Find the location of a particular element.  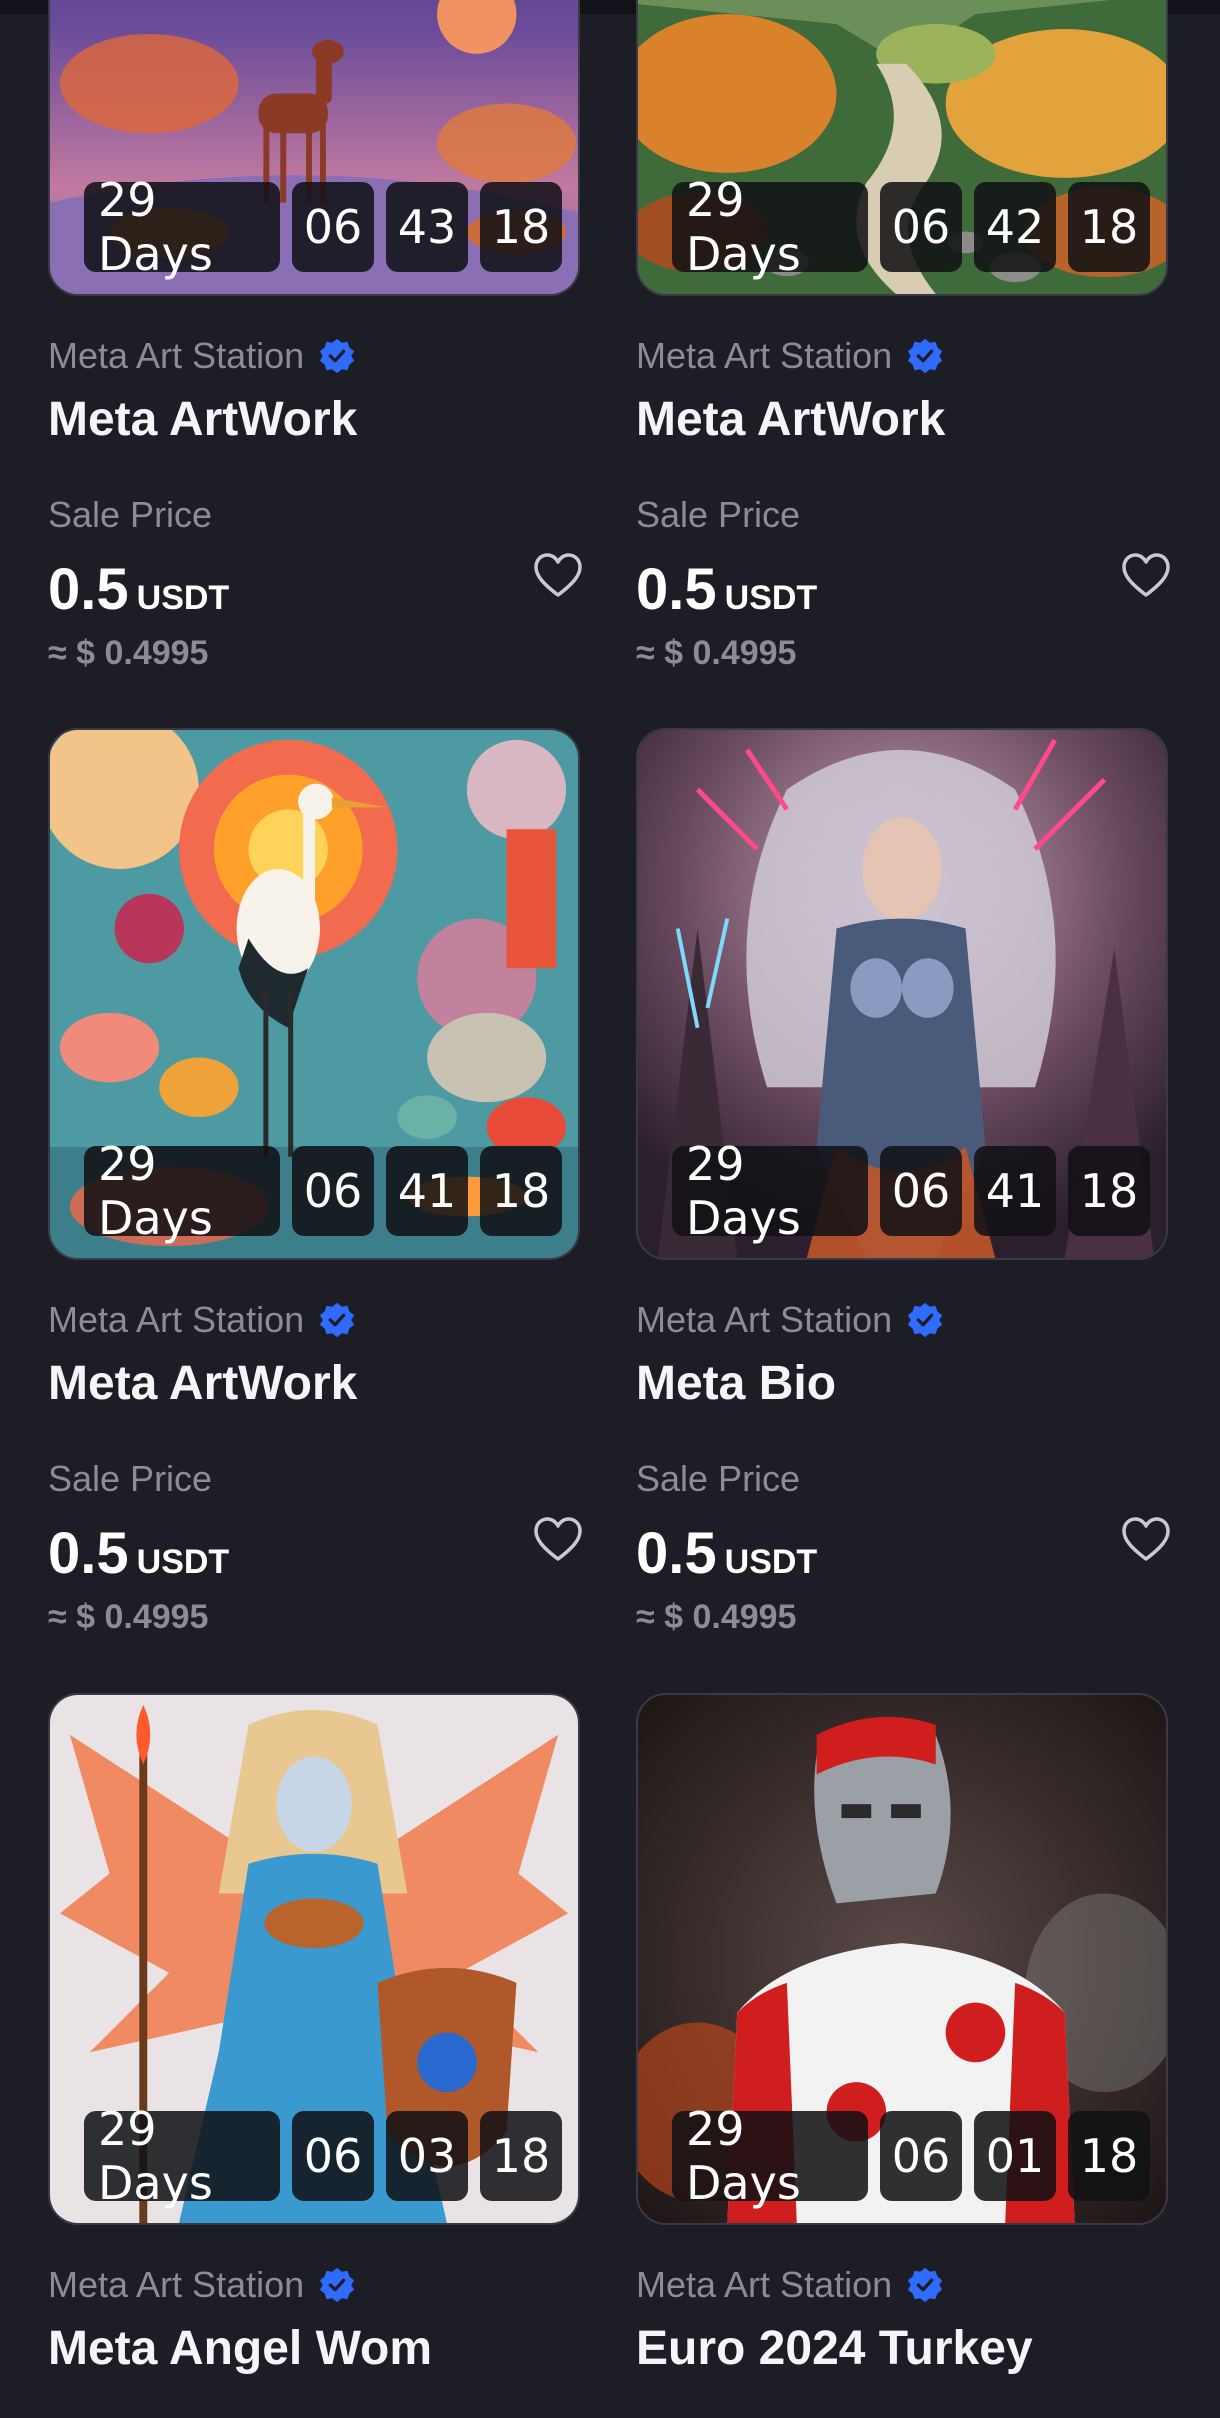

artwork-title: Euro 2024 Turkey is located at coordinates (904, 2350).